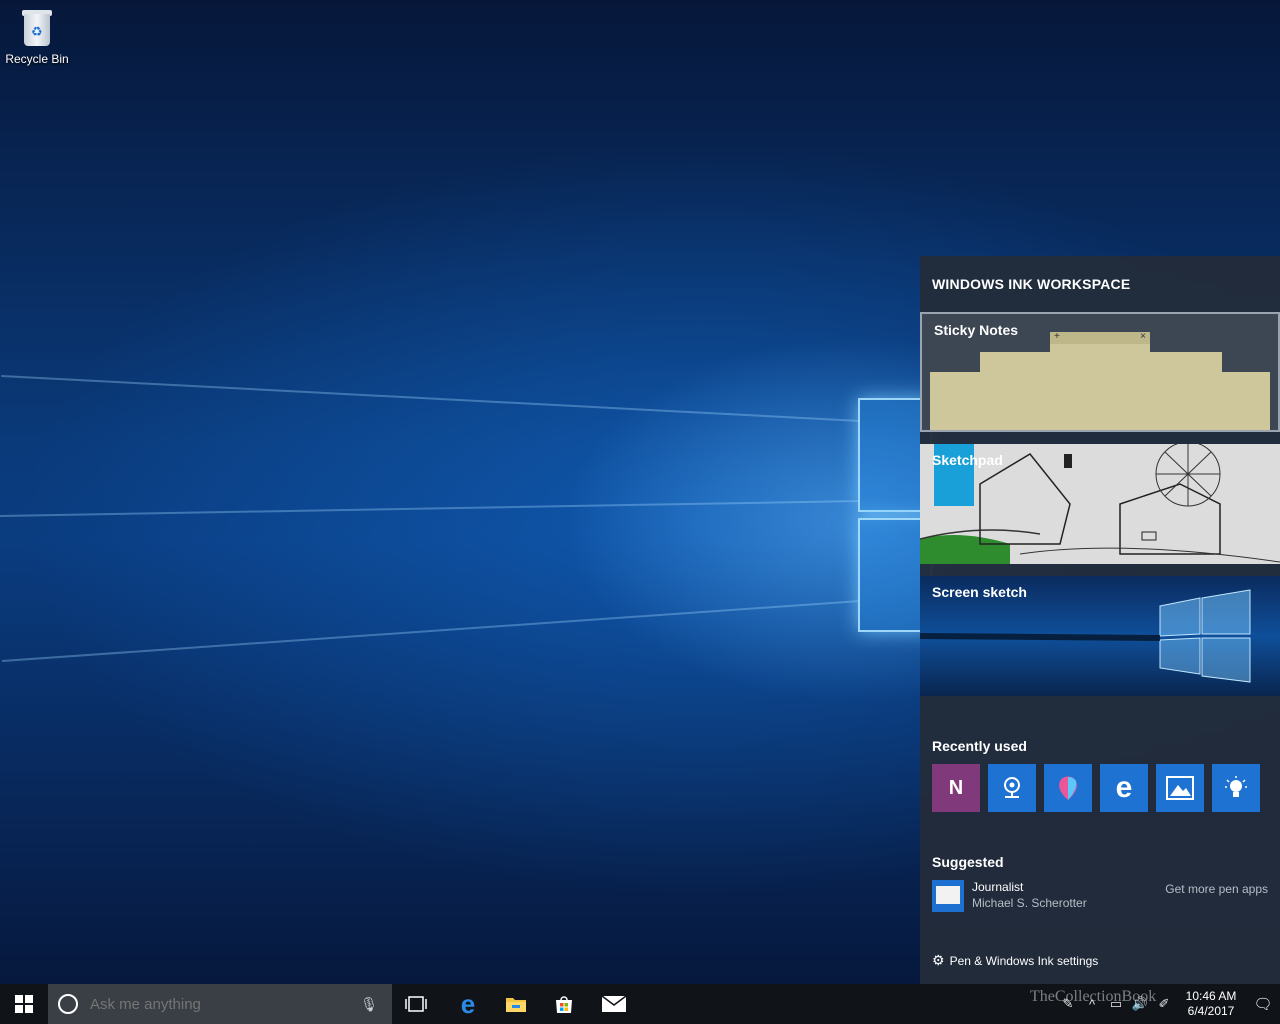 This screenshot has height=1024, width=1280. I want to click on clock-date: 6/4/2017, so click(1211, 1011).